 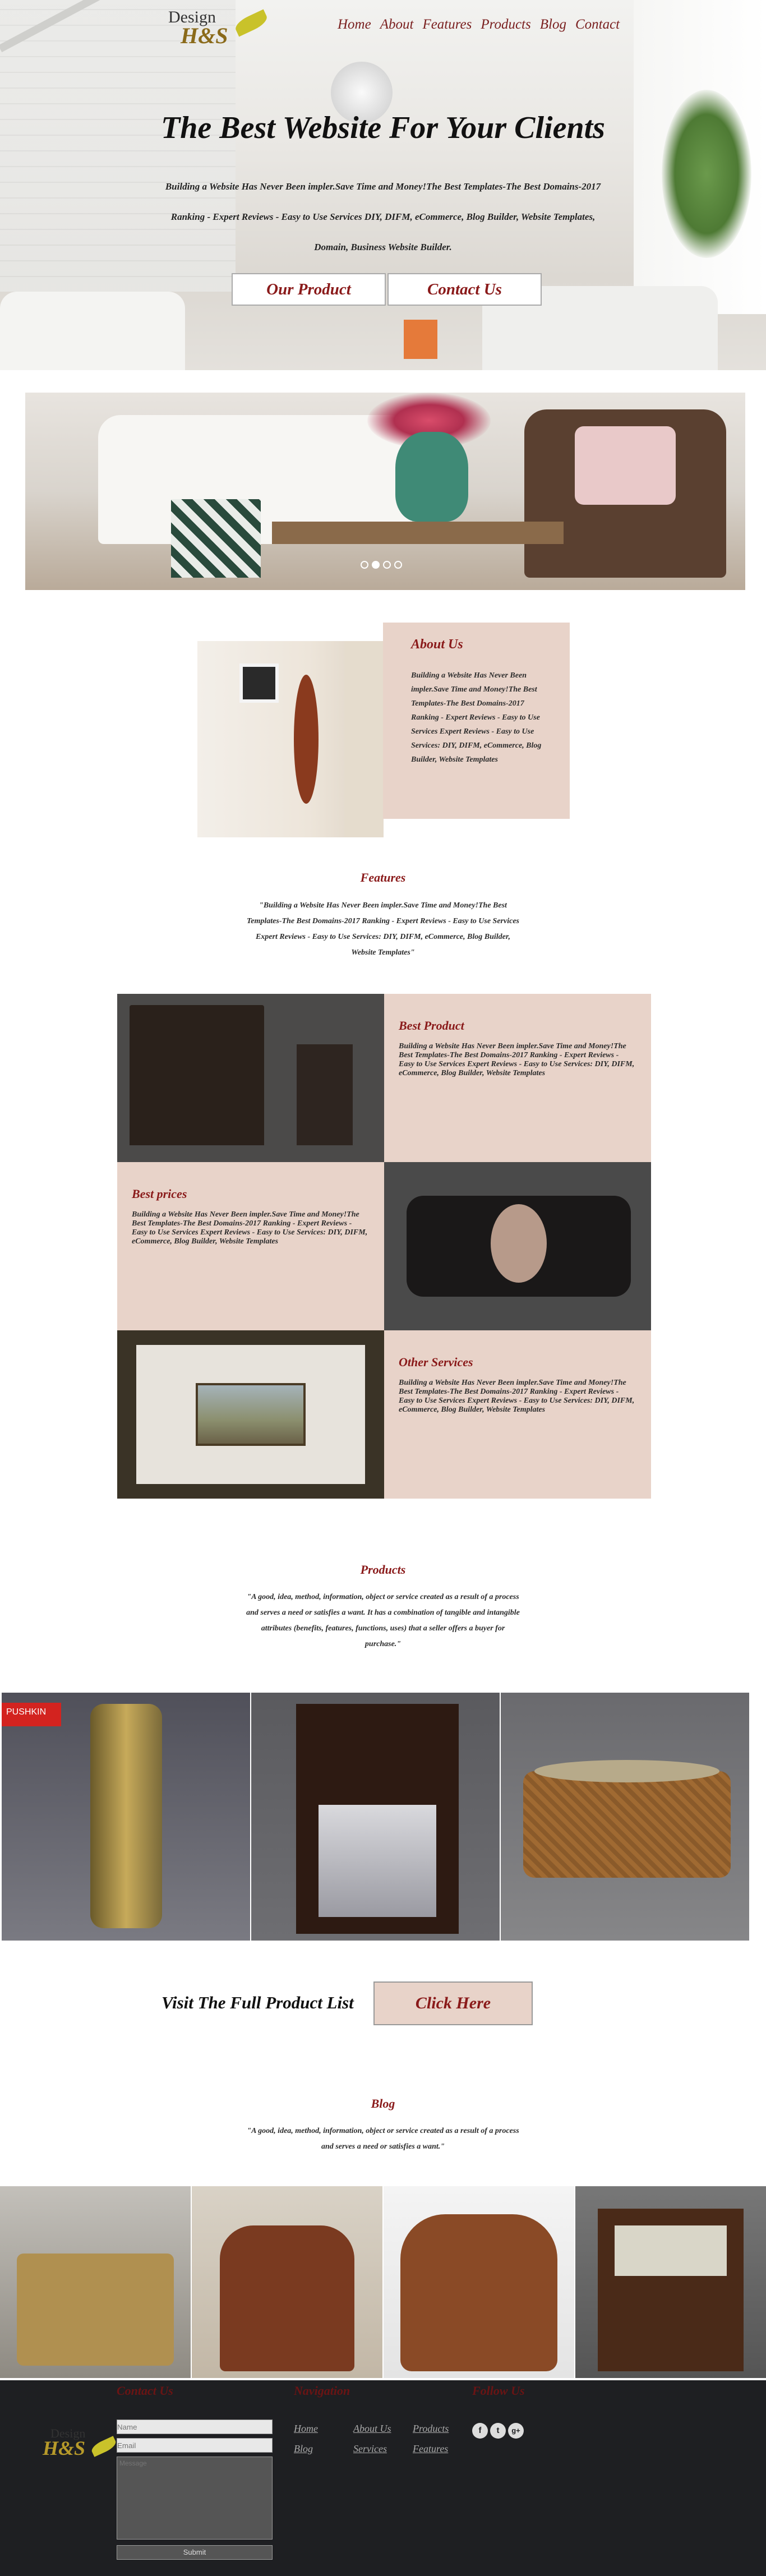 What do you see at coordinates (195, 2498) in the screenshot?
I see `footer-message-input` at bounding box center [195, 2498].